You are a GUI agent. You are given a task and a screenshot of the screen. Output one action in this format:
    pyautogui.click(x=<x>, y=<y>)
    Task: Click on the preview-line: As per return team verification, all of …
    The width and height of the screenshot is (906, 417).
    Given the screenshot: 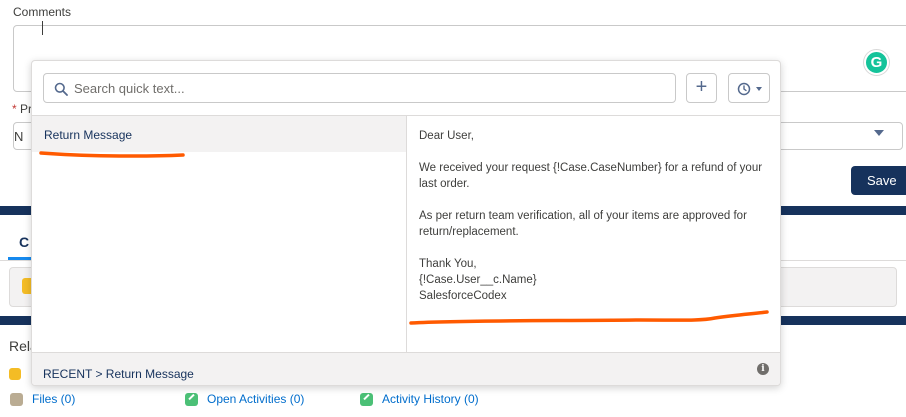 What is the action you would take?
    pyautogui.click(x=583, y=216)
    